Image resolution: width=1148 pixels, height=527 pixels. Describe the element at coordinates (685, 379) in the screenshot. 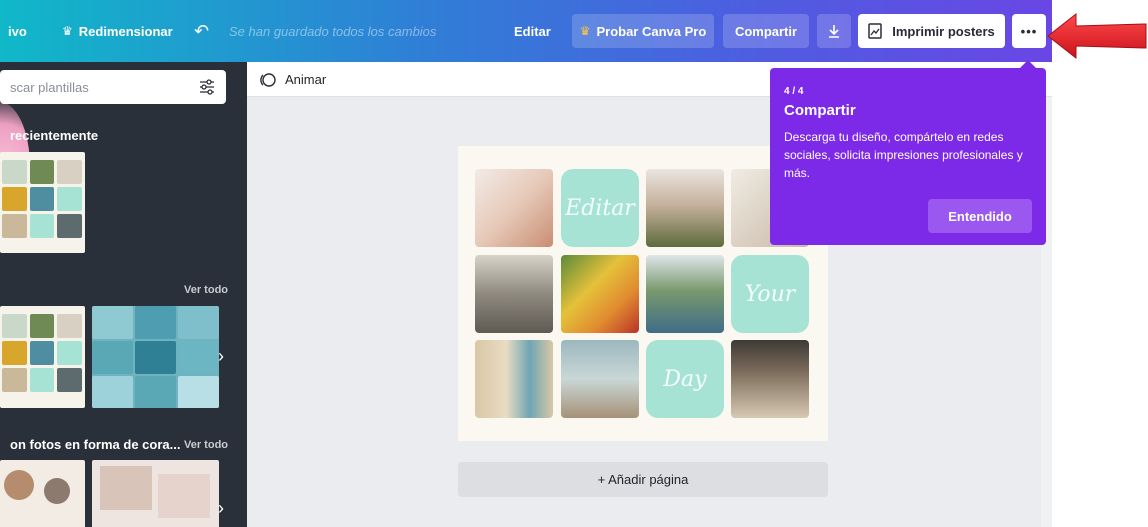

I see `text-tile: Day` at that location.